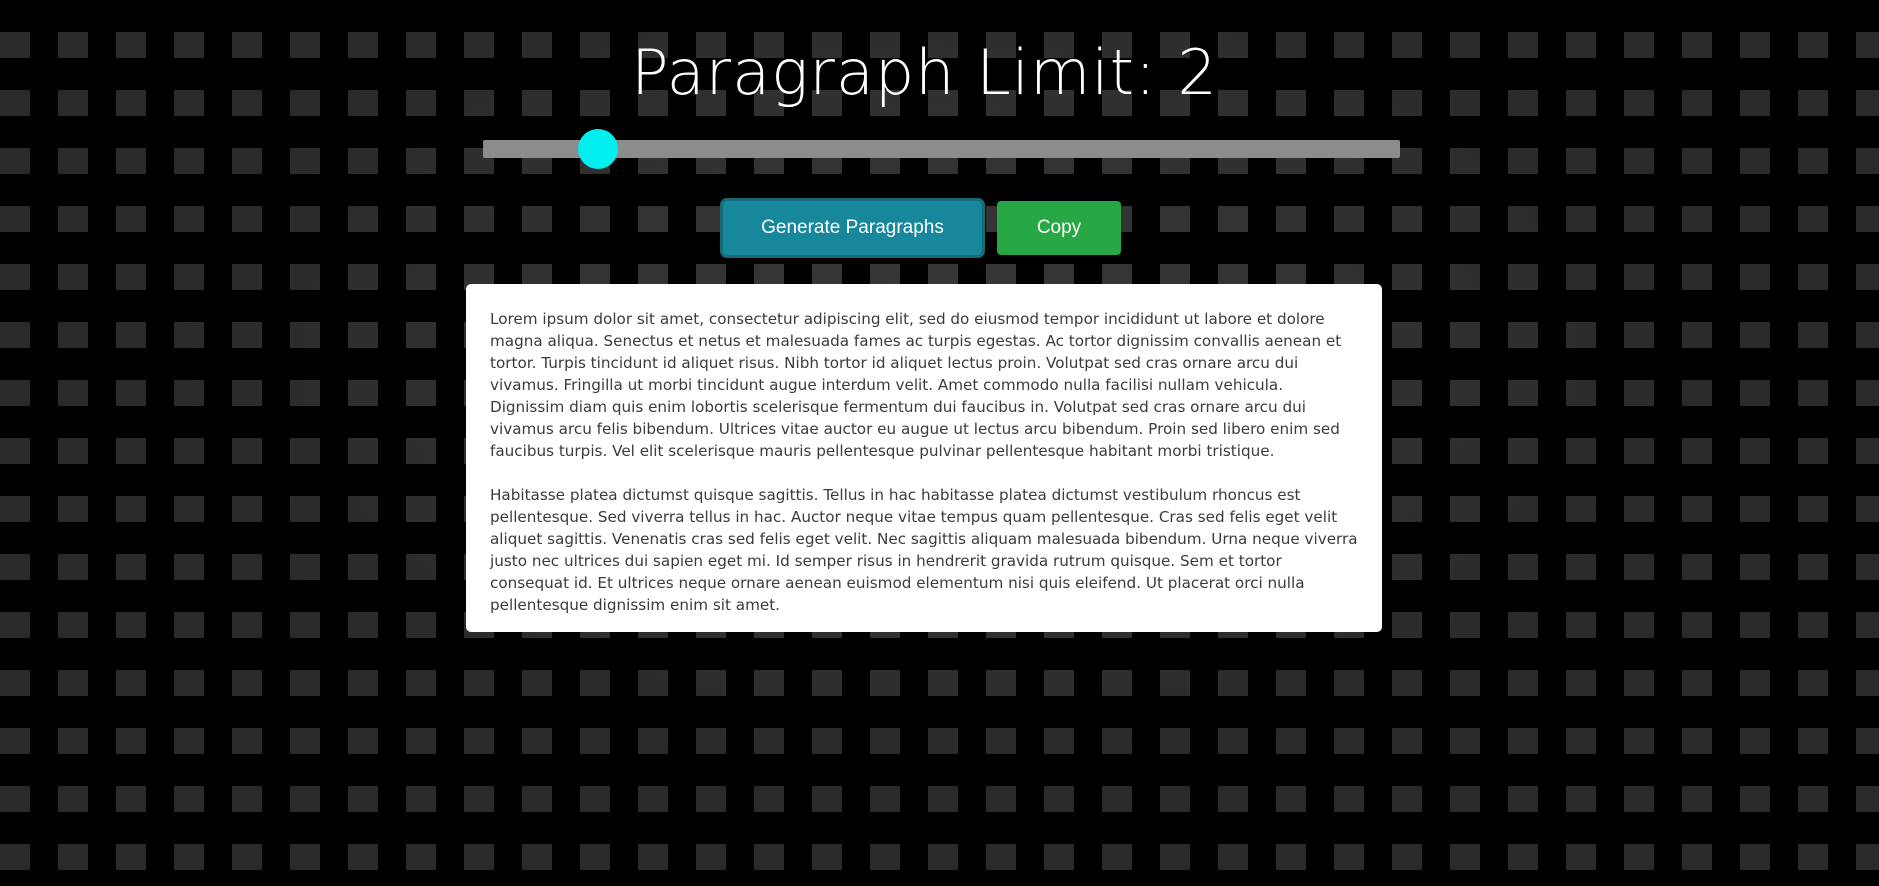 The height and width of the screenshot is (886, 1879). I want to click on slider-track, so click(941, 149).